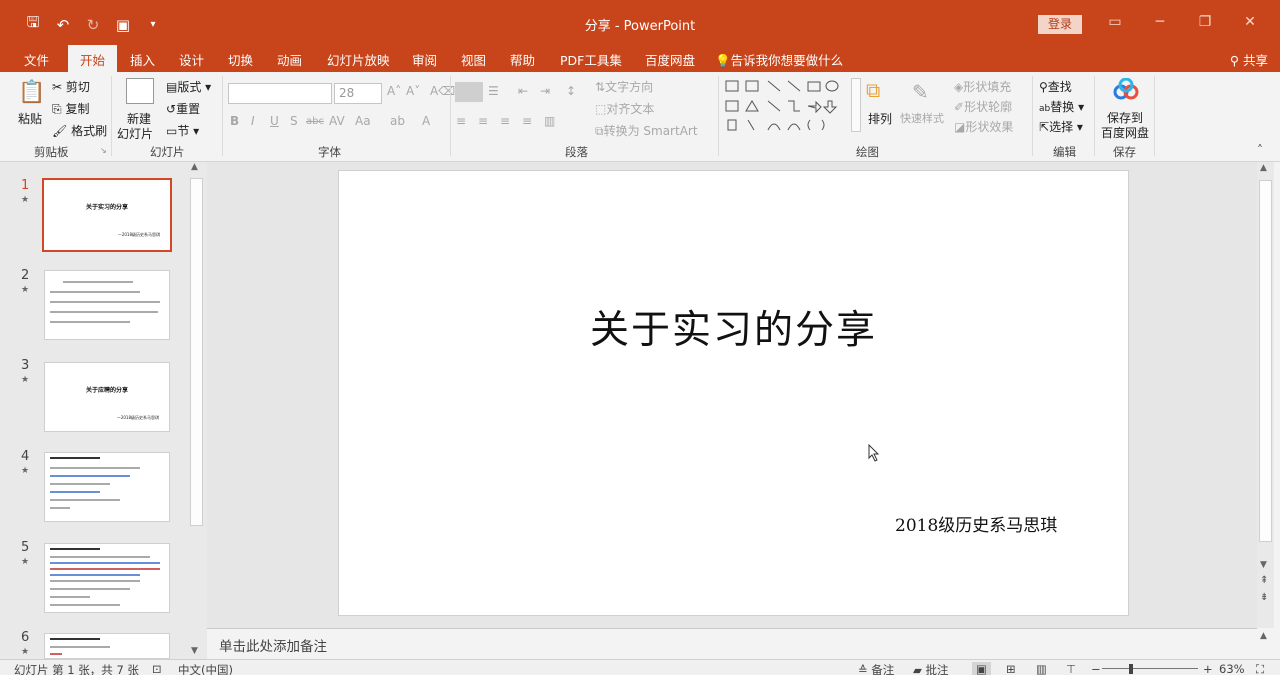 The image size is (1280, 675). I want to click on shape-fill-button: ◈形状填充, so click(982, 86).